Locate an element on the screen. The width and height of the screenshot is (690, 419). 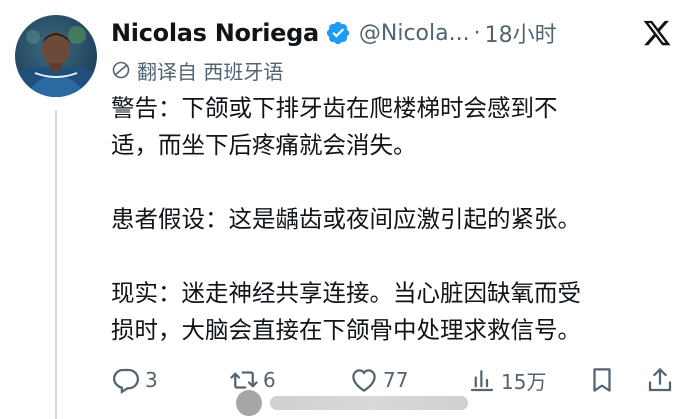
verified-badge-icon is located at coordinates (338, 33).